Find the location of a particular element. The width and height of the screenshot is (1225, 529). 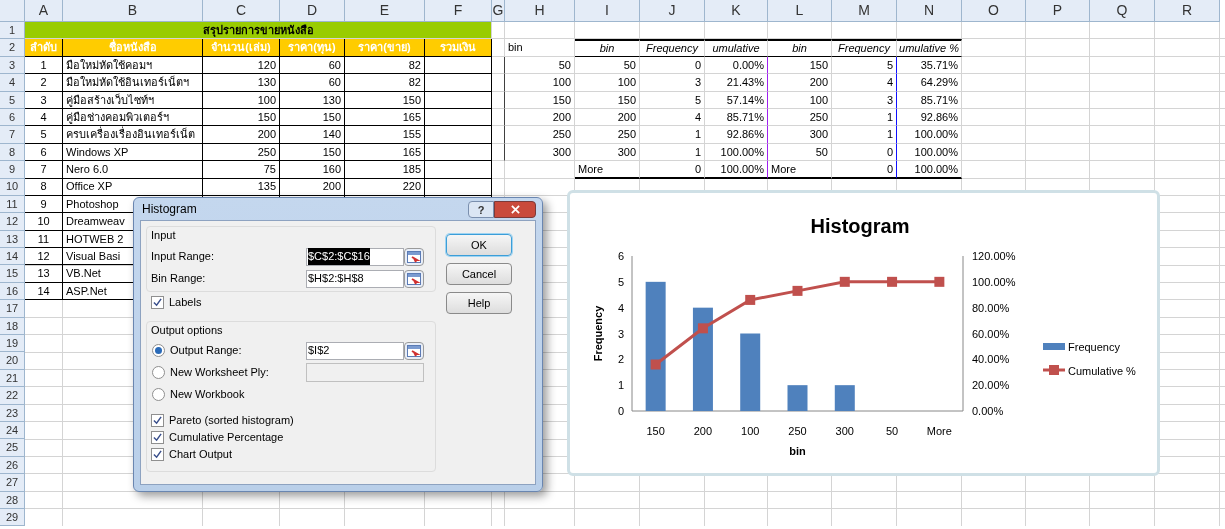

column-header: L is located at coordinates (800, 11).